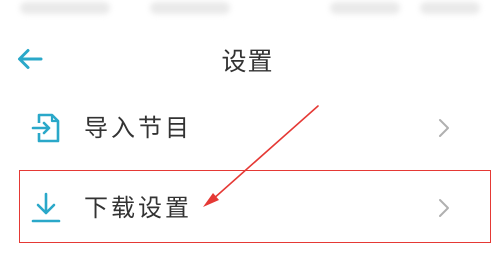  I want to click on arrow-left-icon, so click(30, 59).